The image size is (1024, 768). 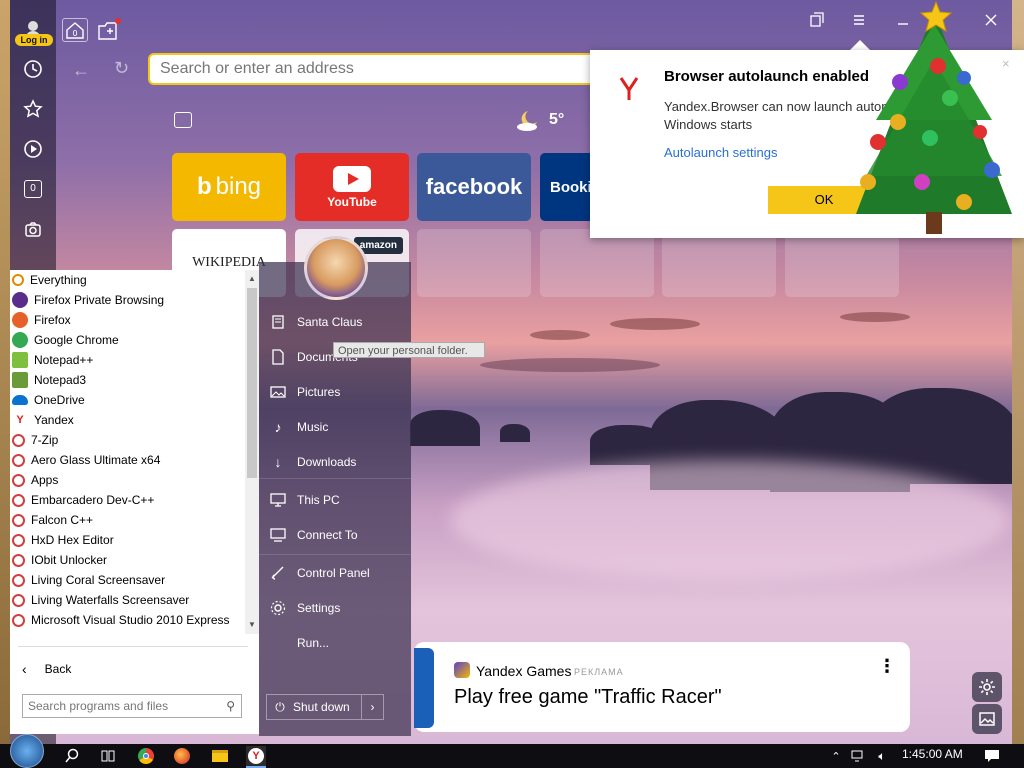 What do you see at coordinates (127, 400) in the screenshot?
I see `program-item: OneDrive` at bounding box center [127, 400].